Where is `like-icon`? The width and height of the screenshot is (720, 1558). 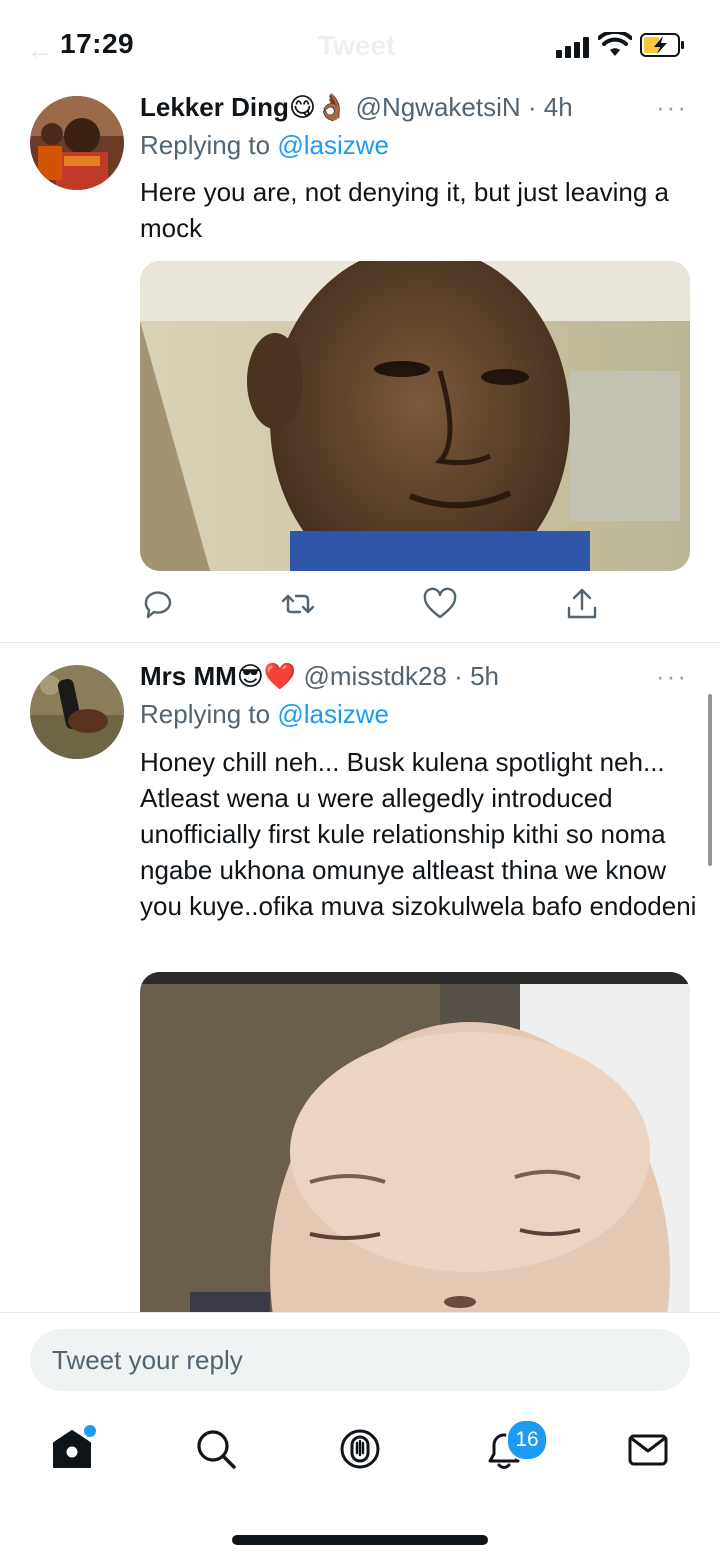
like-icon is located at coordinates (440, 604).